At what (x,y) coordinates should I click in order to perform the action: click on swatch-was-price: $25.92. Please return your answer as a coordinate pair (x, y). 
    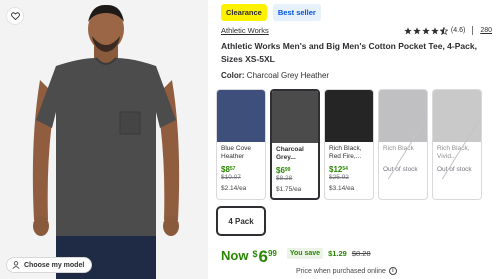
    Looking at the image, I should click on (339, 177).